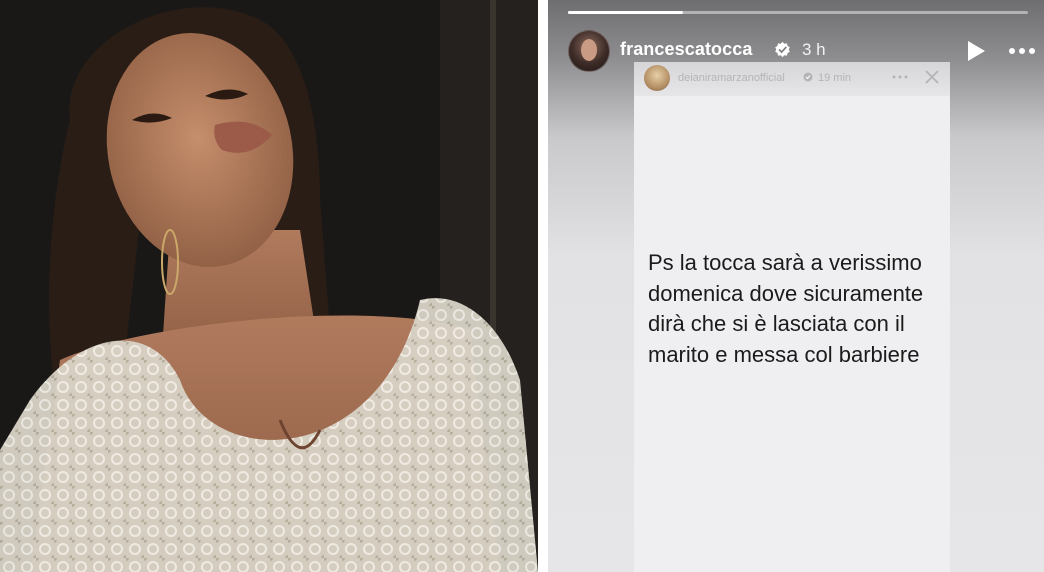  What do you see at coordinates (814, 49) in the screenshot?
I see `story-time: 3 h` at bounding box center [814, 49].